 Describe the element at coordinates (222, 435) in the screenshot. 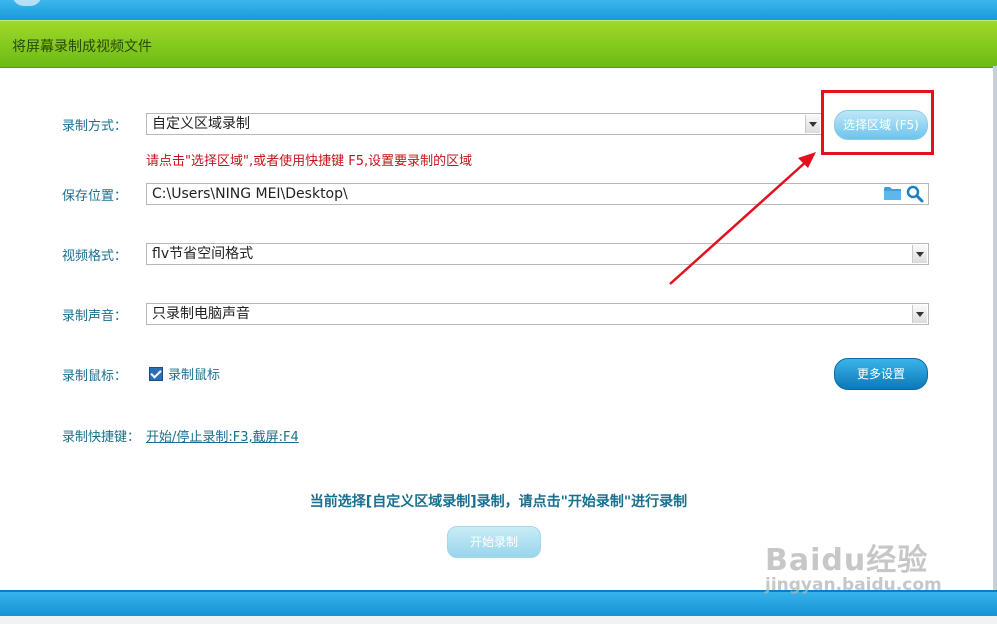

I see `shortcut-link: 开始/停止录制:F3,截屏:F4` at that location.